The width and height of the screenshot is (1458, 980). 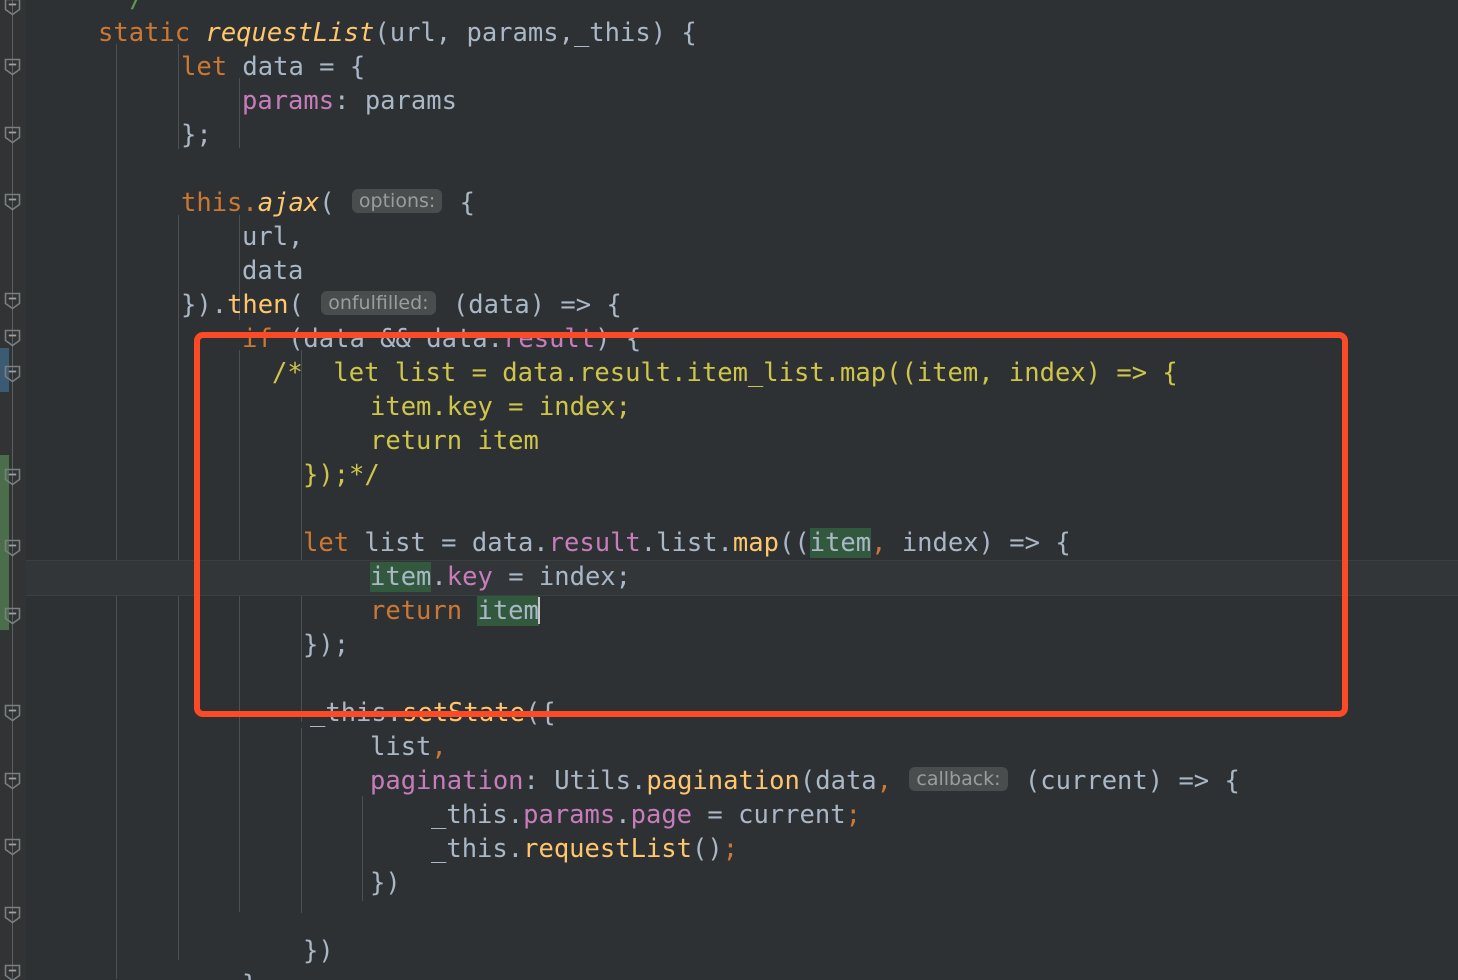 I want to click on token-plain: });, so click(x=326, y=645).